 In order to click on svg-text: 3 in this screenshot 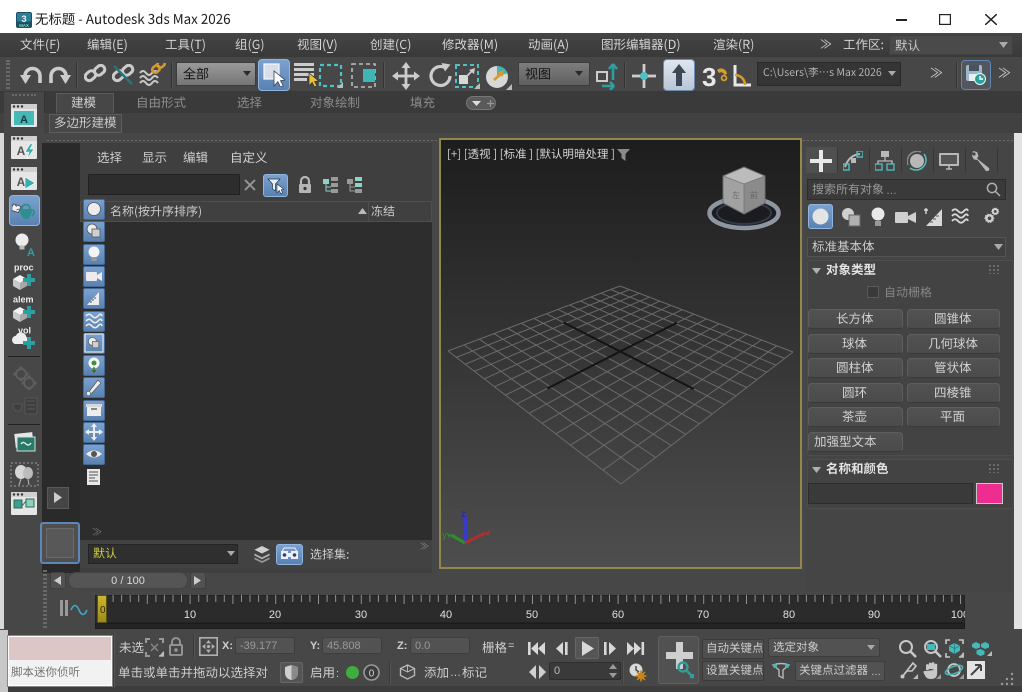, I will do `click(709, 76)`.